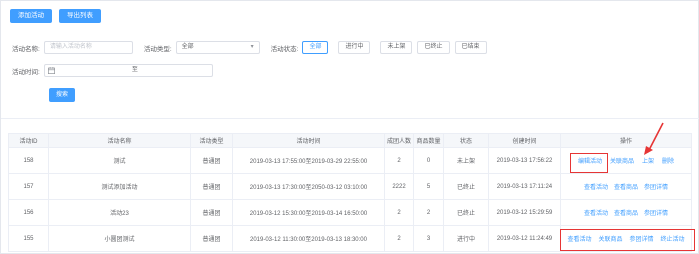 The image size is (699, 254). What do you see at coordinates (119, 238) in the screenshot?
I see `cell-name: 小圆团测试` at bounding box center [119, 238].